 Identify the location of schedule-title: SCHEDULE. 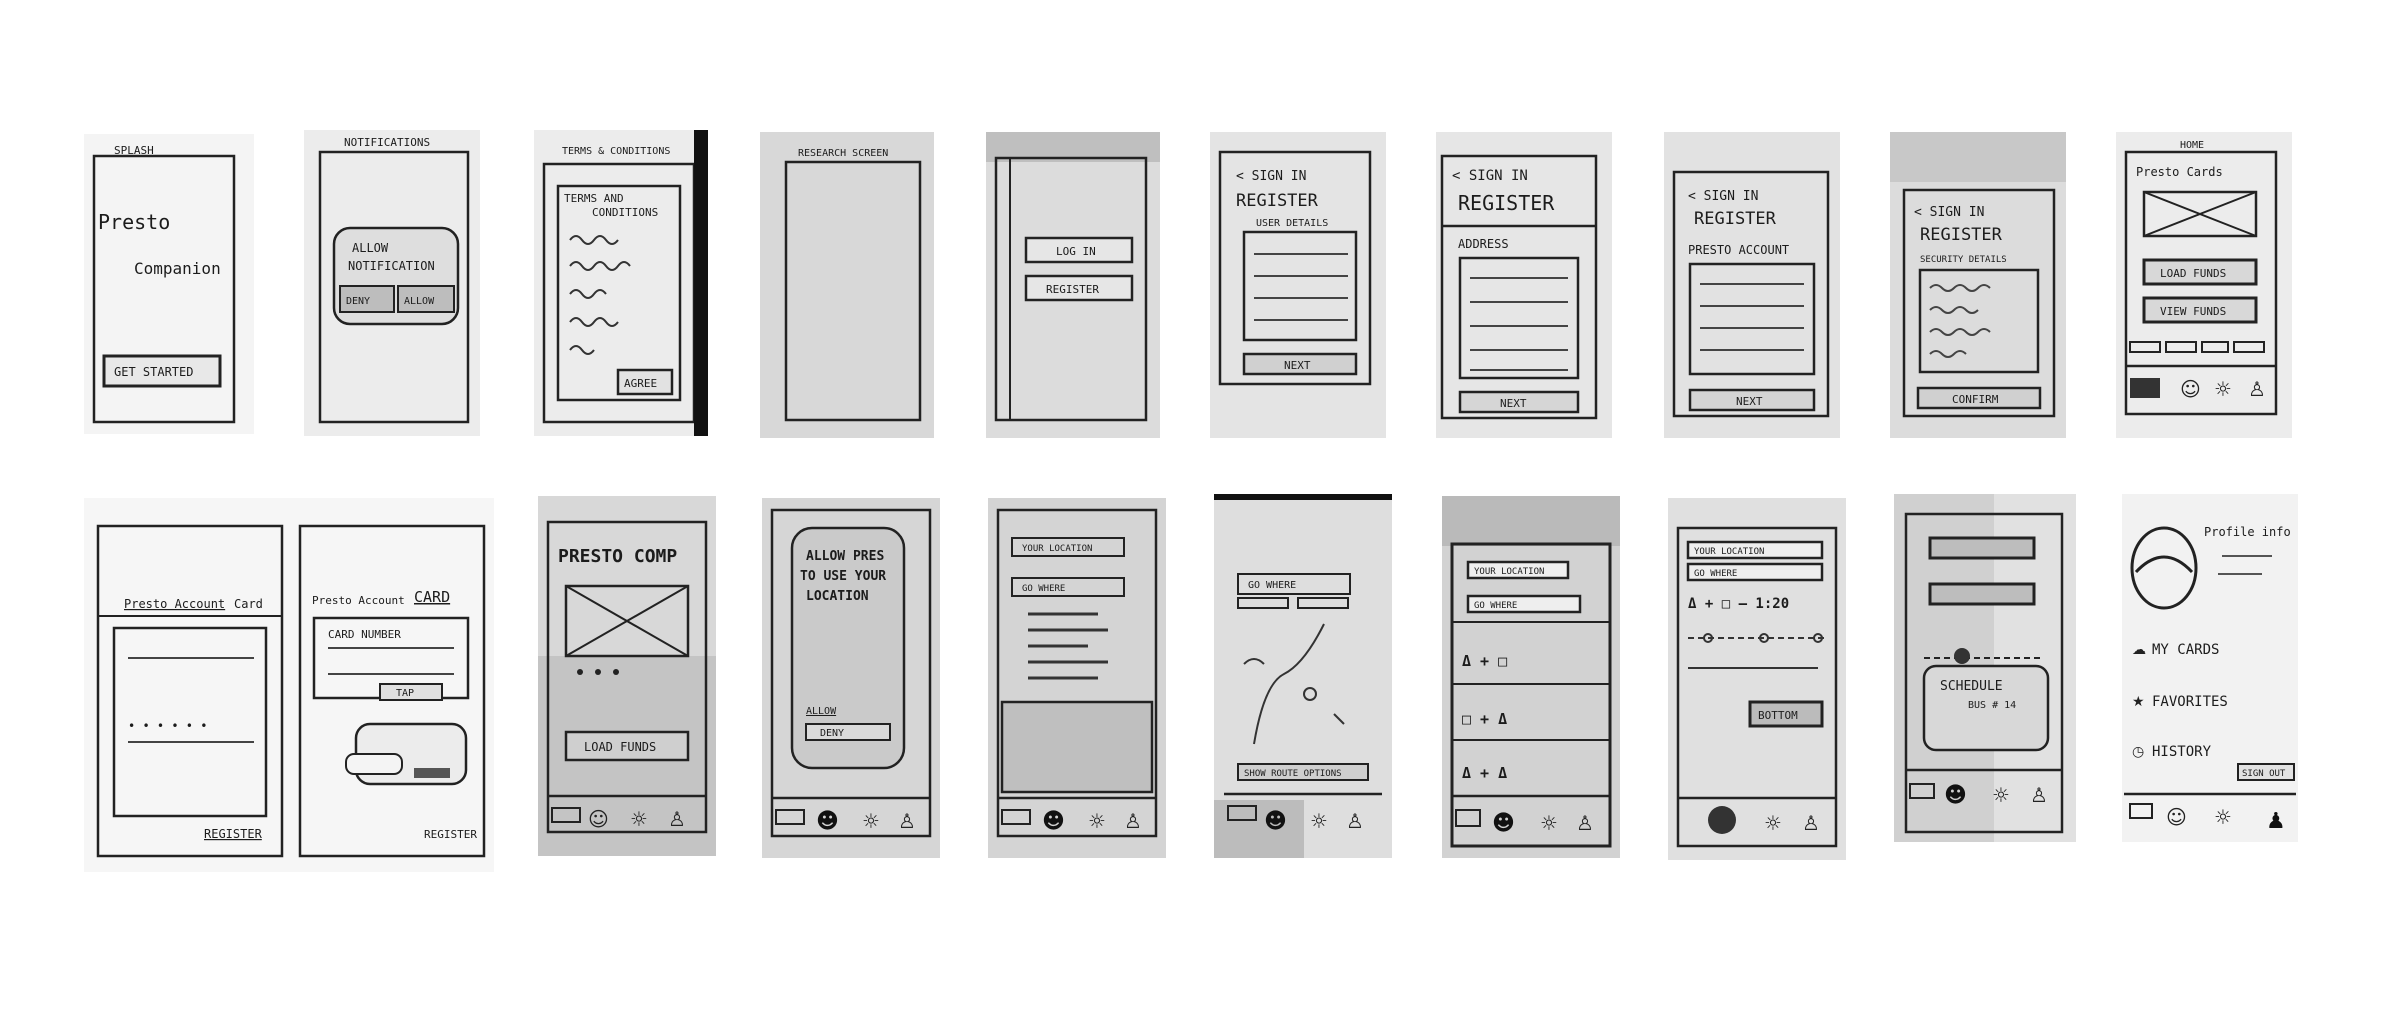
(1971, 686).